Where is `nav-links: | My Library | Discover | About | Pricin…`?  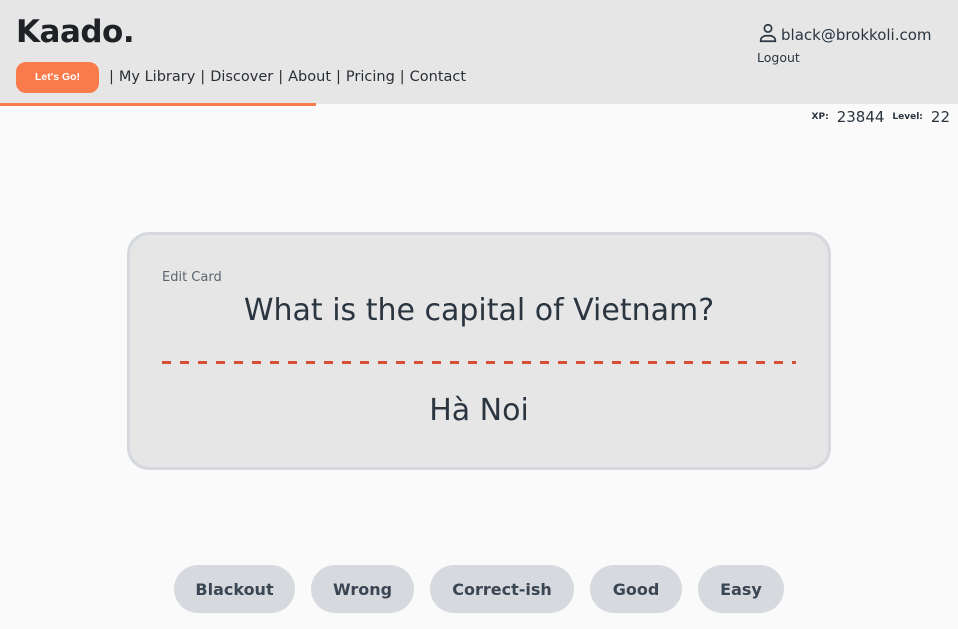
nav-links: | My Library | Discover | About | Pricin… is located at coordinates (285, 77).